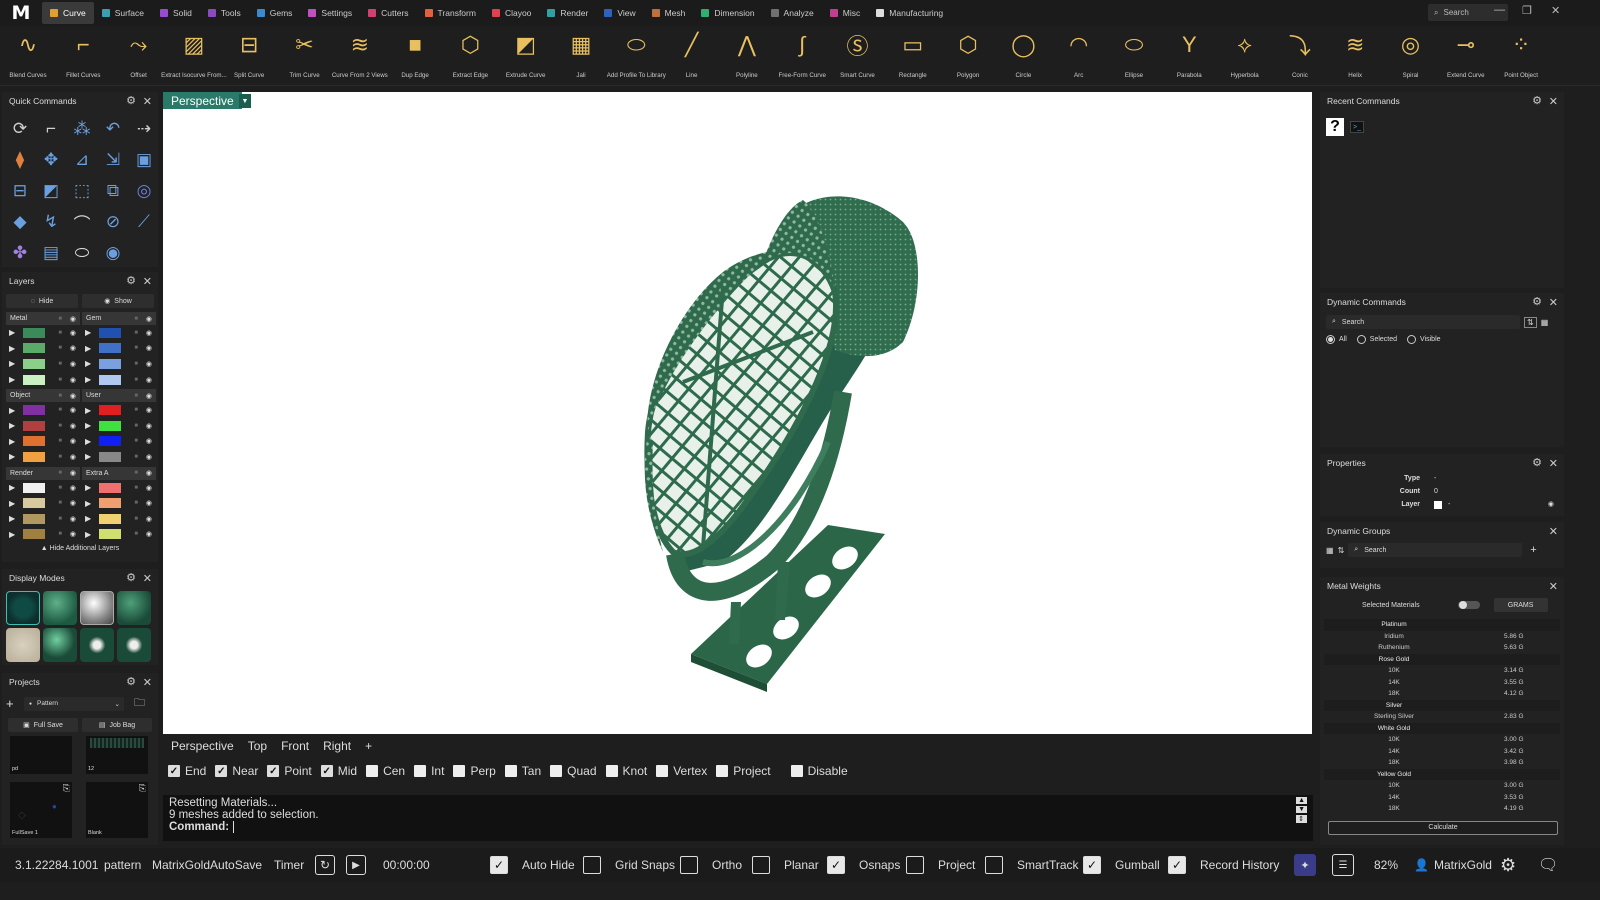 Image resolution: width=1600 pixels, height=900 pixels. I want to click on quick-command-icon: ↶, so click(113, 129).